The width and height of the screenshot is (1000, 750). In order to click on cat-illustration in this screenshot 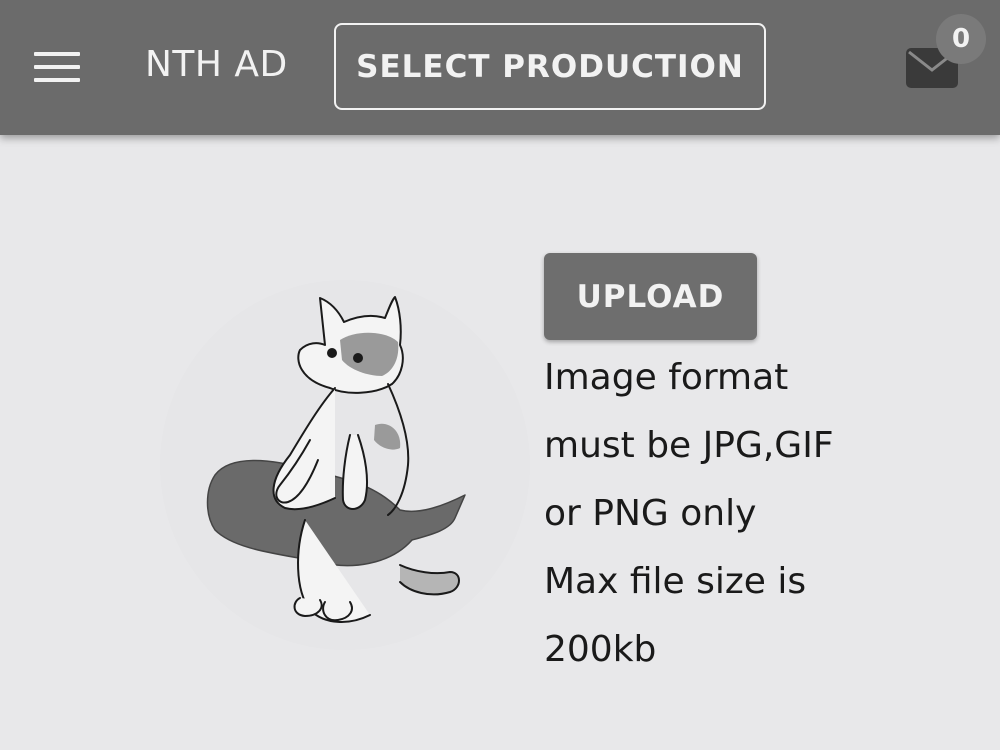, I will do `click(336, 459)`.